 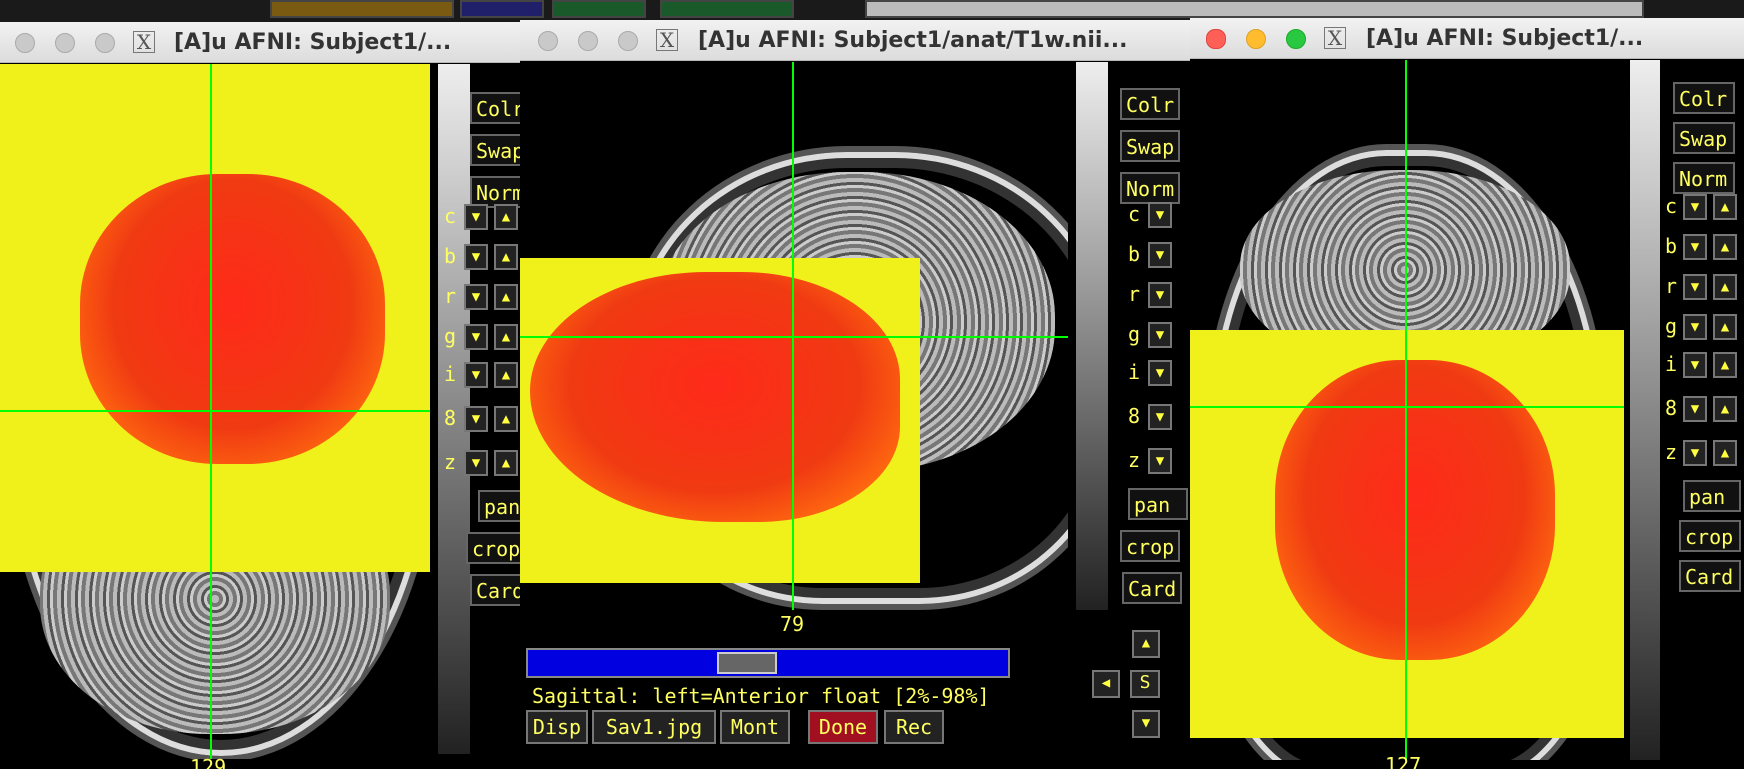 I want to click on control-label-g: g, so click(x=1134, y=334).